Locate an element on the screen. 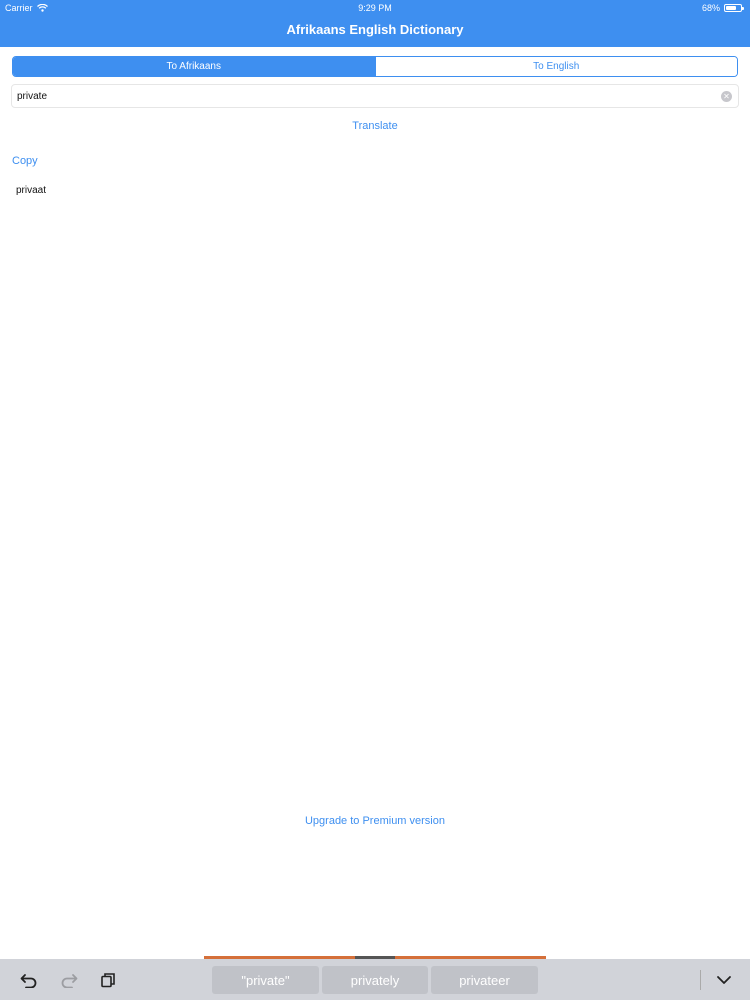  suggestion-item: privately is located at coordinates (375, 980).